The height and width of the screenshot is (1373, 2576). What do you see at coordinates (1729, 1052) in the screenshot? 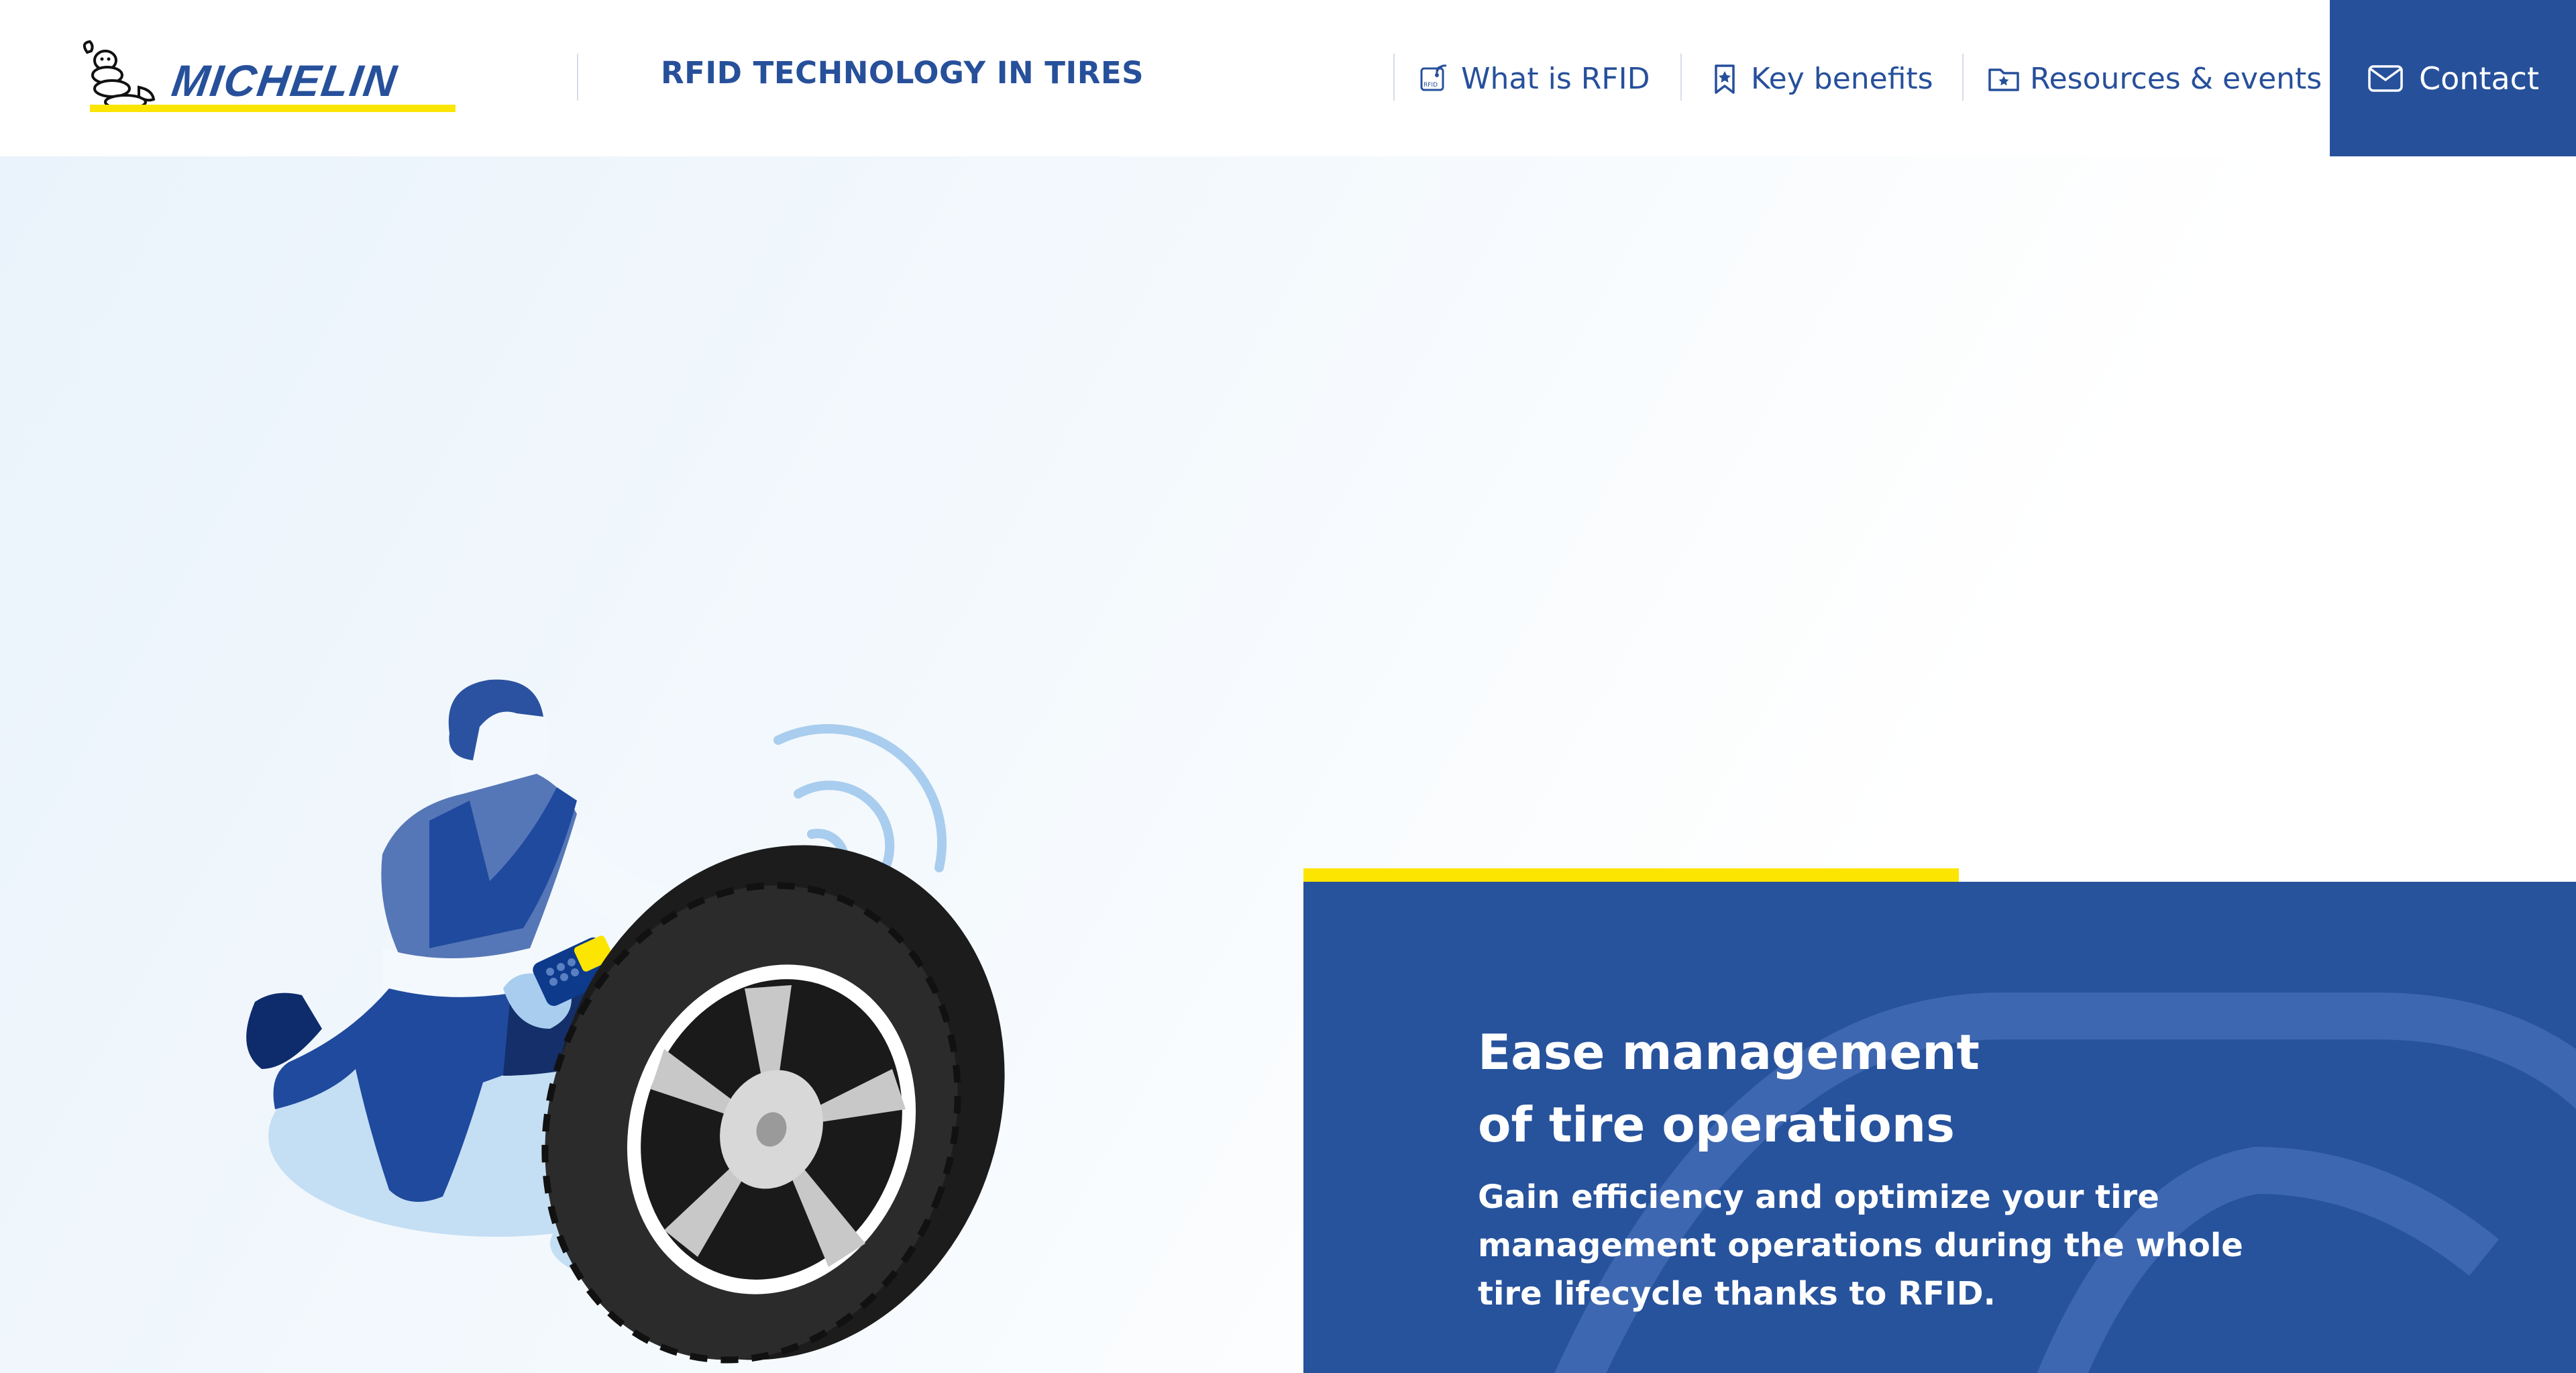
I see `card-title-line-1: Ease management` at bounding box center [1729, 1052].